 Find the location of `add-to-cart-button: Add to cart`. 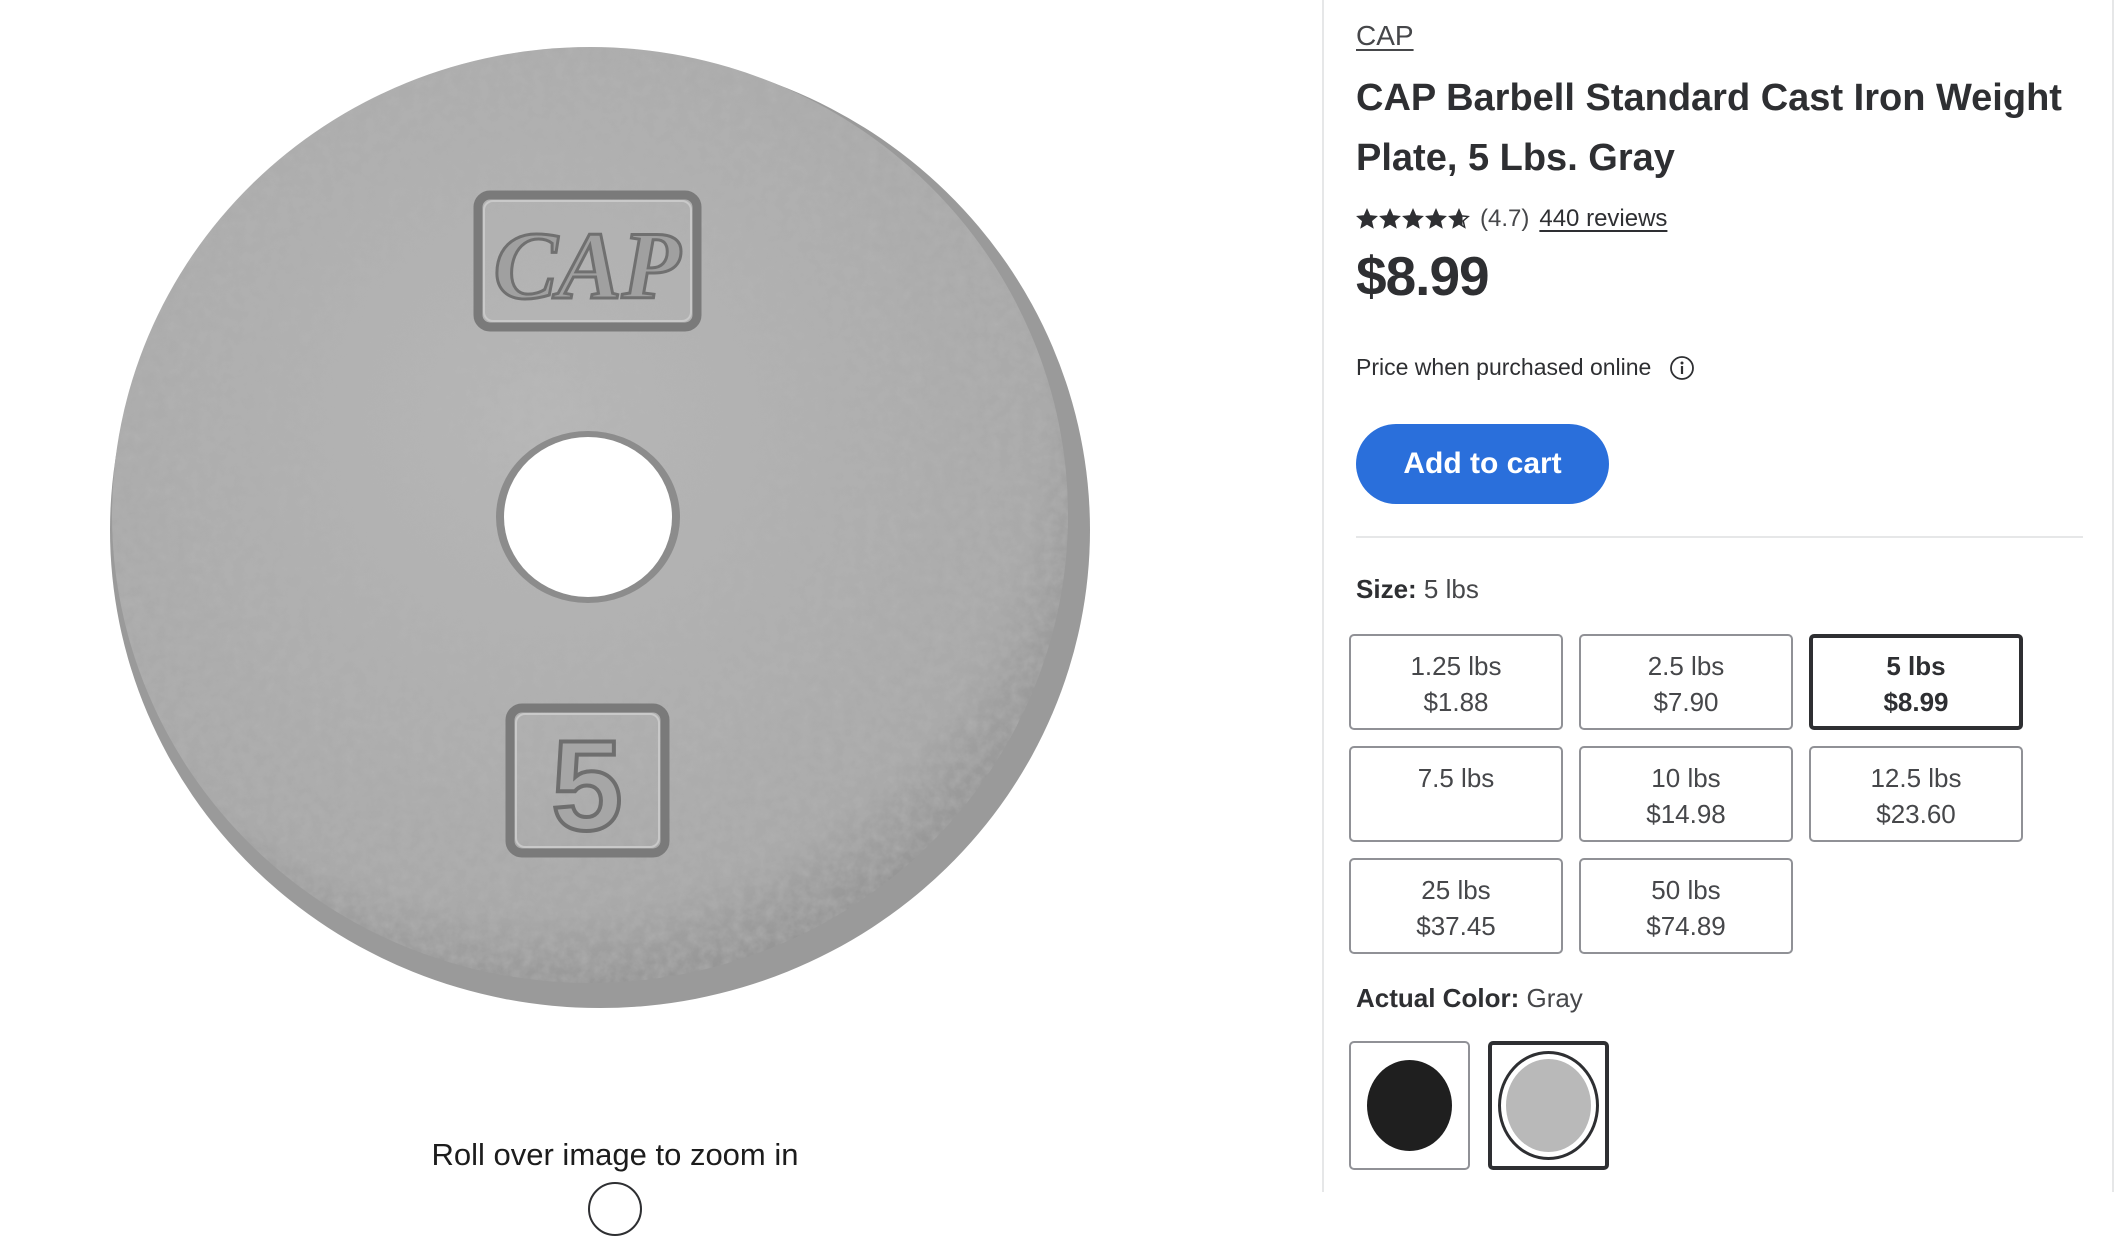

add-to-cart-button: Add to cart is located at coordinates (1482, 464).